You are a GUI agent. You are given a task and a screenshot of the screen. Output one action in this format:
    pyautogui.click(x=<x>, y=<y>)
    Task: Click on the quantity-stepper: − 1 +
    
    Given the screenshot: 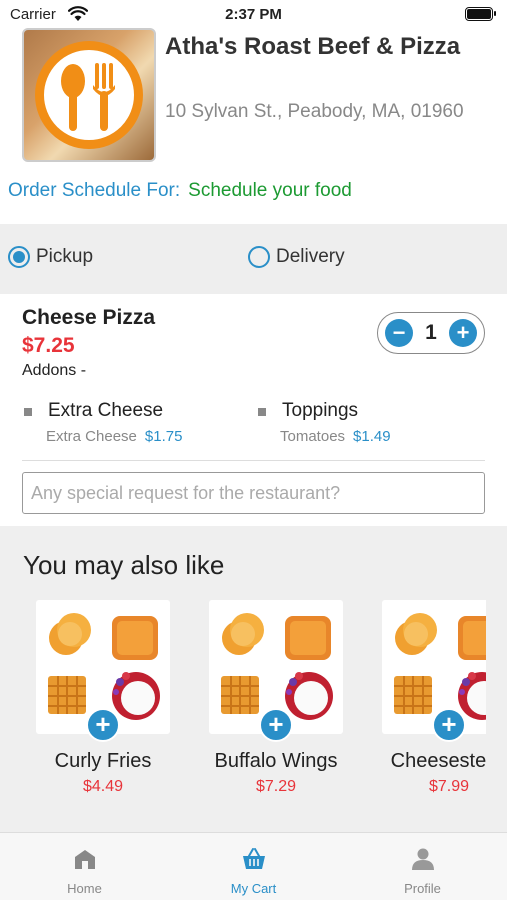 What is the action you would take?
    pyautogui.click(x=431, y=333)
    